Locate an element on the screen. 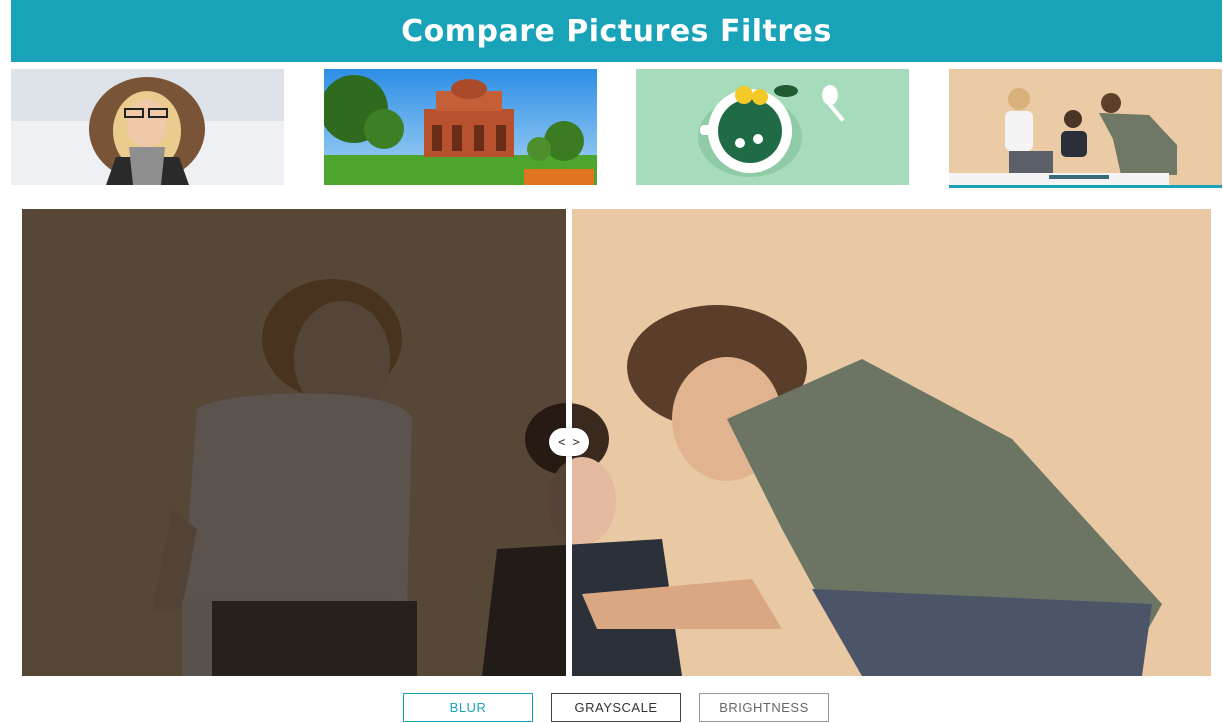 This screenshot has width=1223, height=723. grayscale-filter-button: GRAYSCALE is located at coordinates (616, 707).